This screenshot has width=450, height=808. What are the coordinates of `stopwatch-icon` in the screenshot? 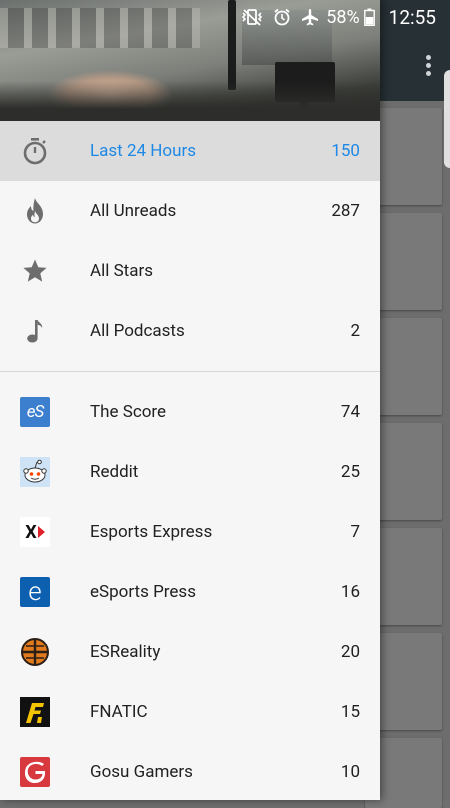 It's located at (35, 151).